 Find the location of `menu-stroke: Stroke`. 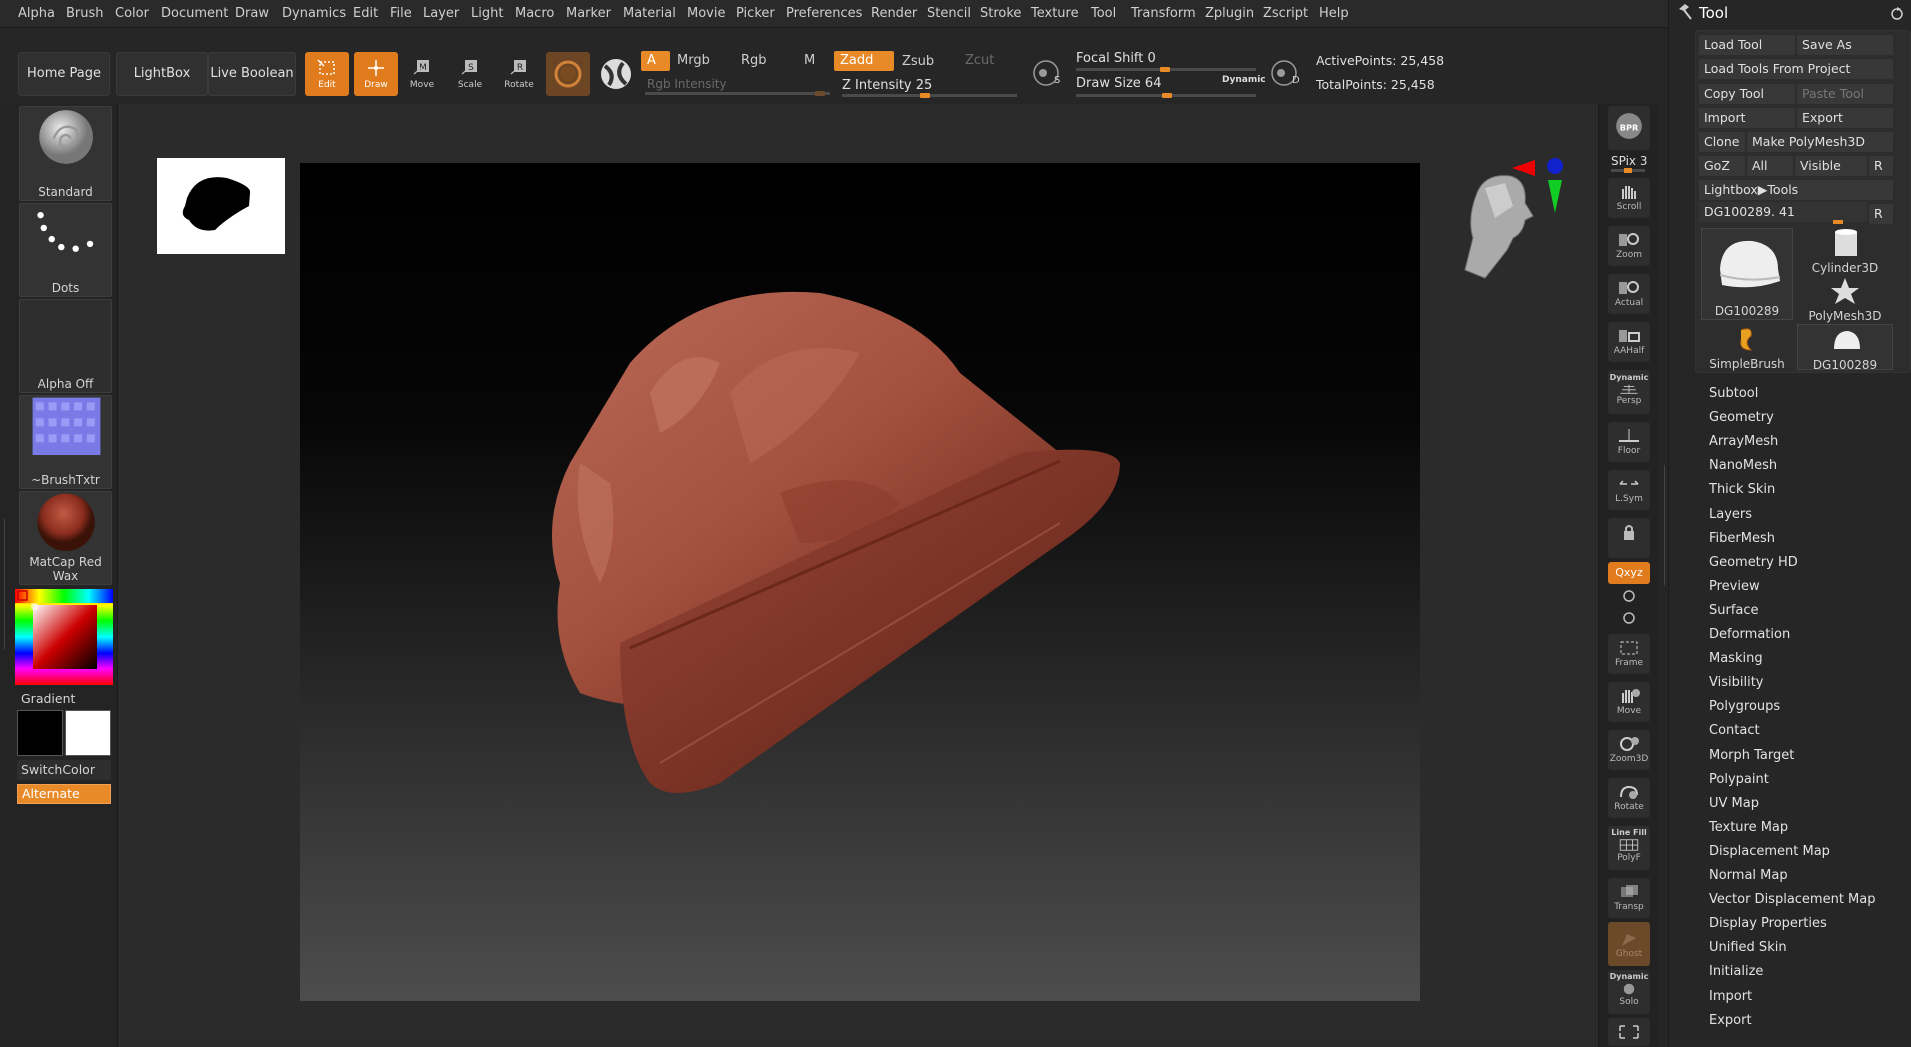

menu-stroke: Stroke is located at coordinates (1000, 13).